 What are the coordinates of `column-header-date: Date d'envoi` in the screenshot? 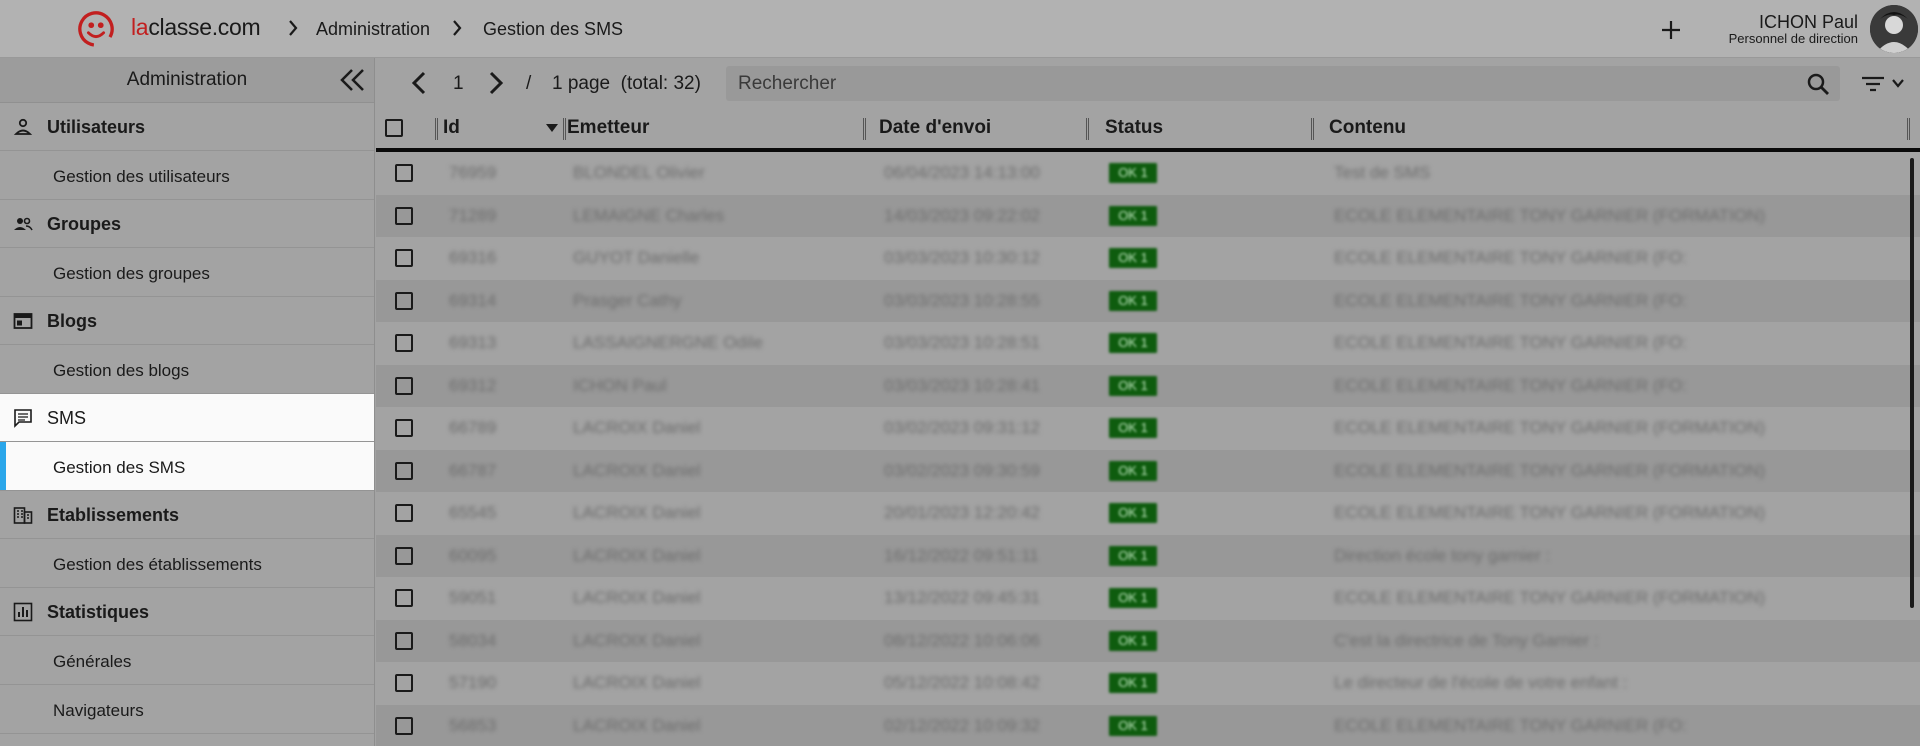 It's located at (935, 128).